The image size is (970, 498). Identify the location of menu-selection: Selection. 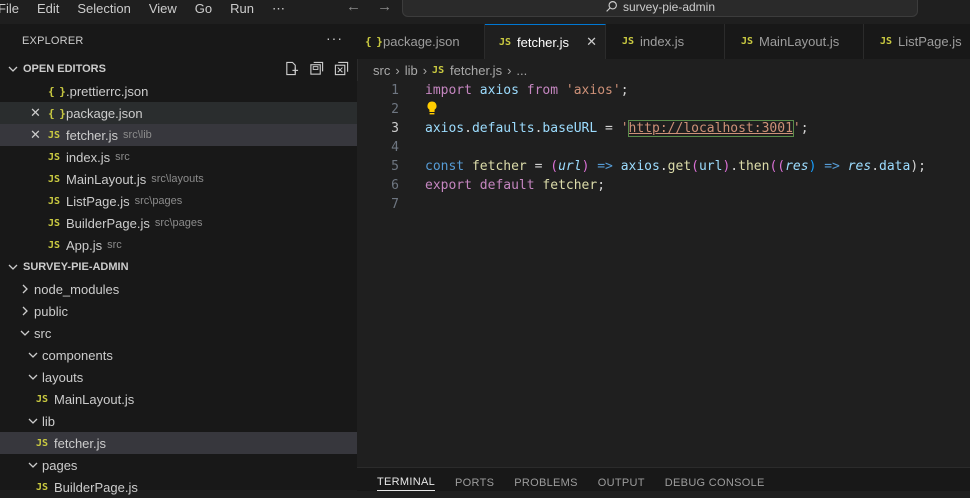
(103, 9).